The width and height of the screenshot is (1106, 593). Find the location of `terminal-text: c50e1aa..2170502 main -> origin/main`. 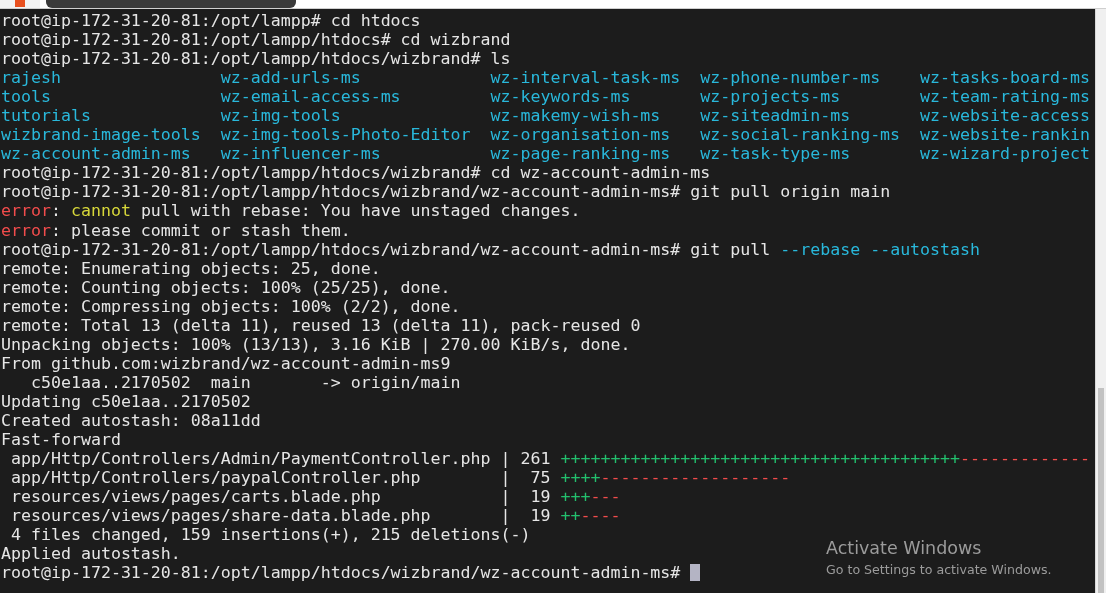

terminal-text: c50e1aa..2170502 main -> origin/main is located at coordinates (245, 382).